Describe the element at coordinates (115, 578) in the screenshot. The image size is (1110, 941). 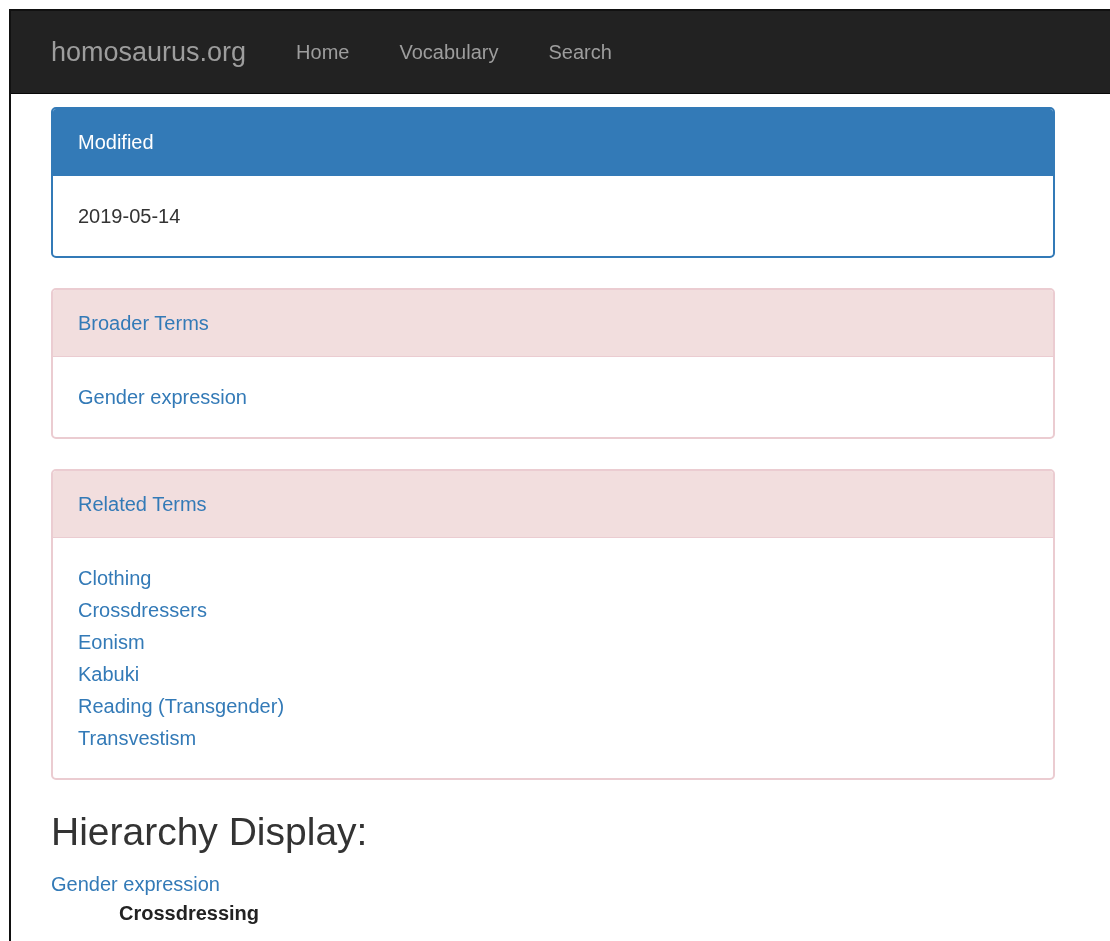
I see `term-link: Clothing` at that location.